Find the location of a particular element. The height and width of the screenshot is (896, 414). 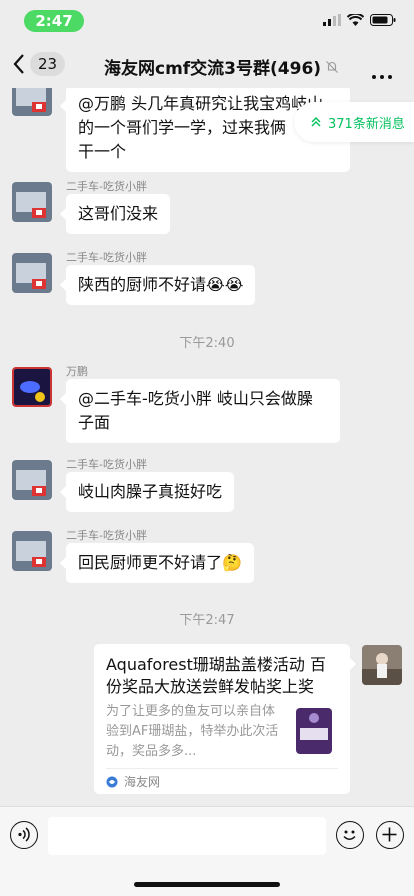

plus-icon is located at coordinates (389, 834).